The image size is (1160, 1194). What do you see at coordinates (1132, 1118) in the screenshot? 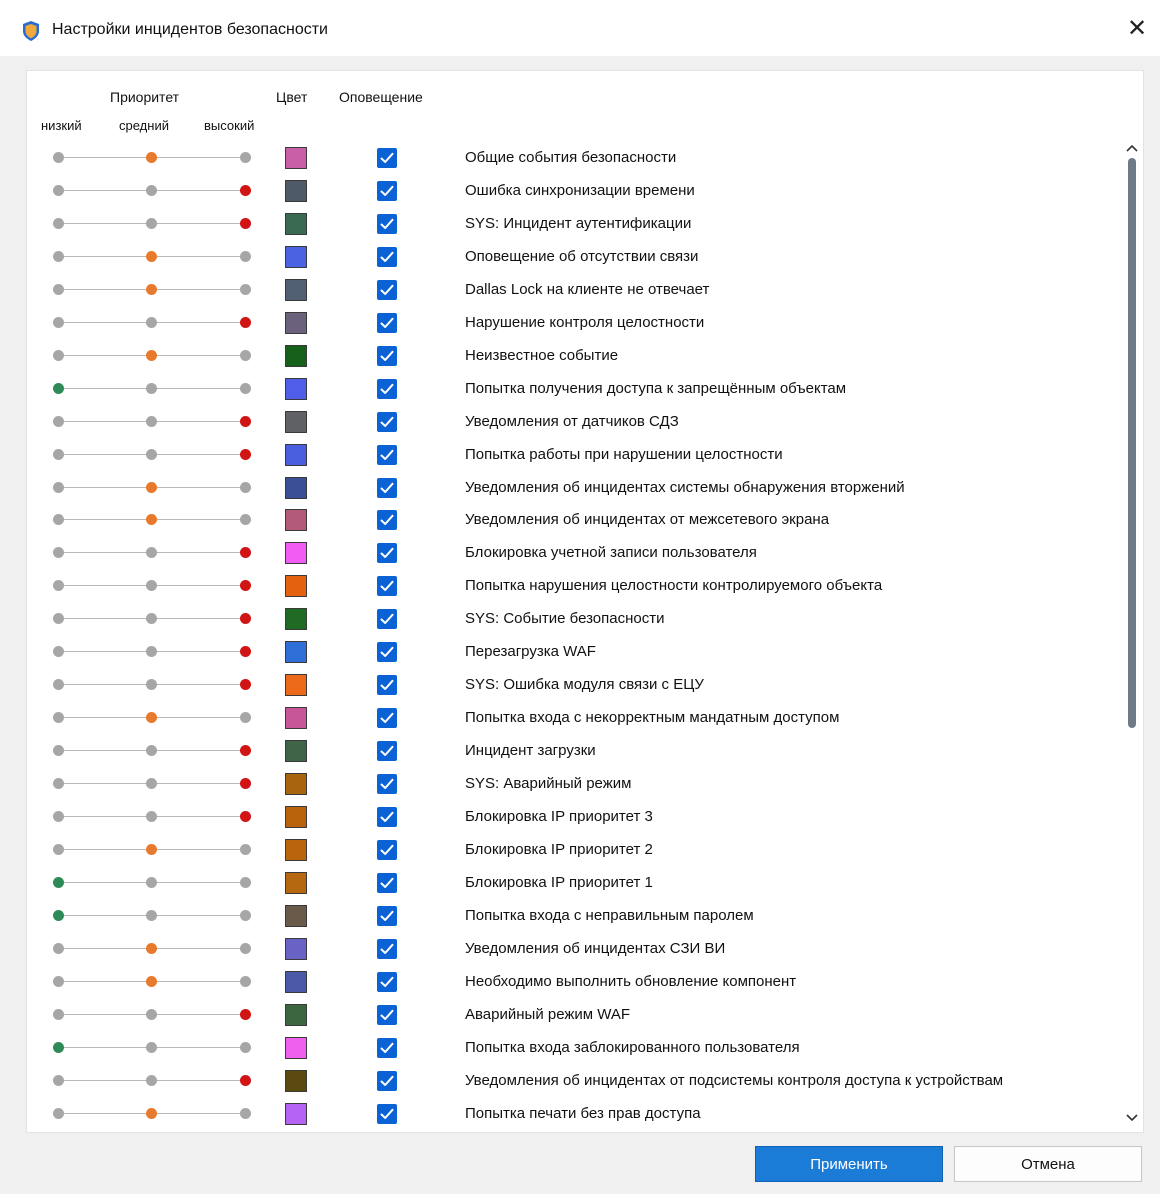
I see `scroll-down-arrow-icon` at bounding box center [1132, 1118].